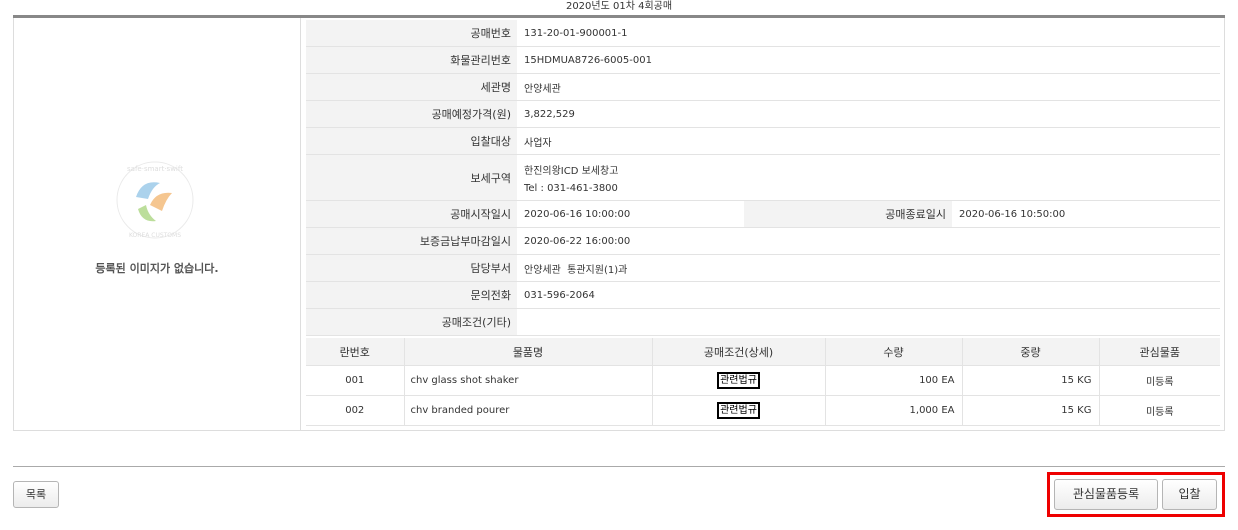 Image resolution: width=1238 pixels, height=530 pixels. What do you see at coordinates (869, 60) in the screenshot?
I see `cargo-no-value: 15HDMUA8726-6005-001` at bounding box center [869, 60].